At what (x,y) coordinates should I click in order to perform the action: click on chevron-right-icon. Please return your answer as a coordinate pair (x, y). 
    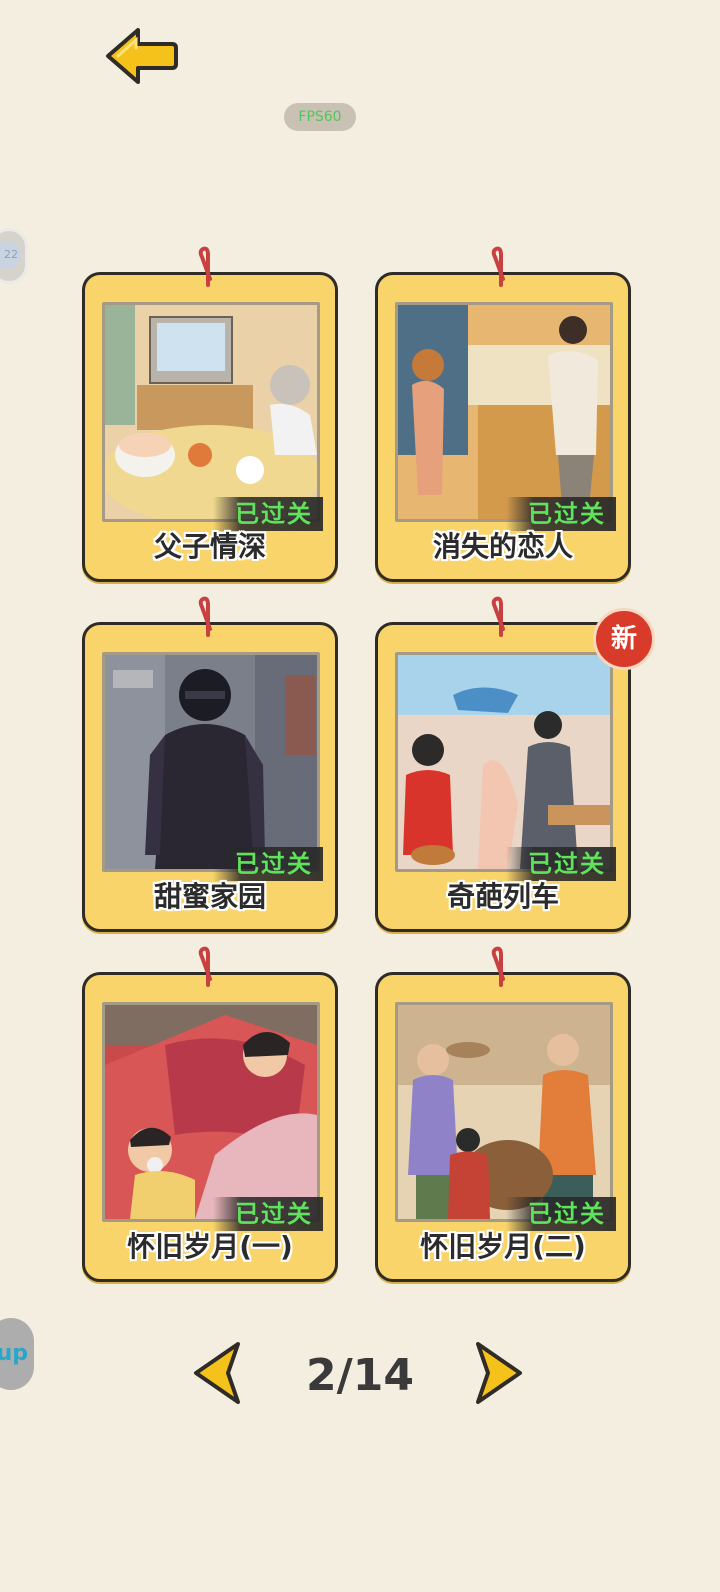
    Looking at the image, I should click on (499, 1373).